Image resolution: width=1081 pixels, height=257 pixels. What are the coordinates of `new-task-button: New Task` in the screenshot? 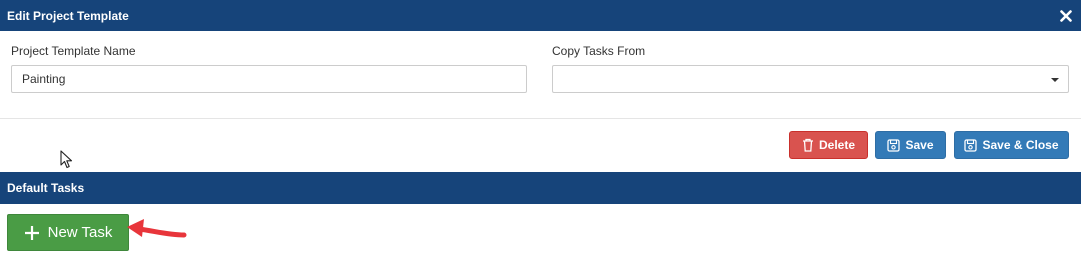 It's located at (68, 232).